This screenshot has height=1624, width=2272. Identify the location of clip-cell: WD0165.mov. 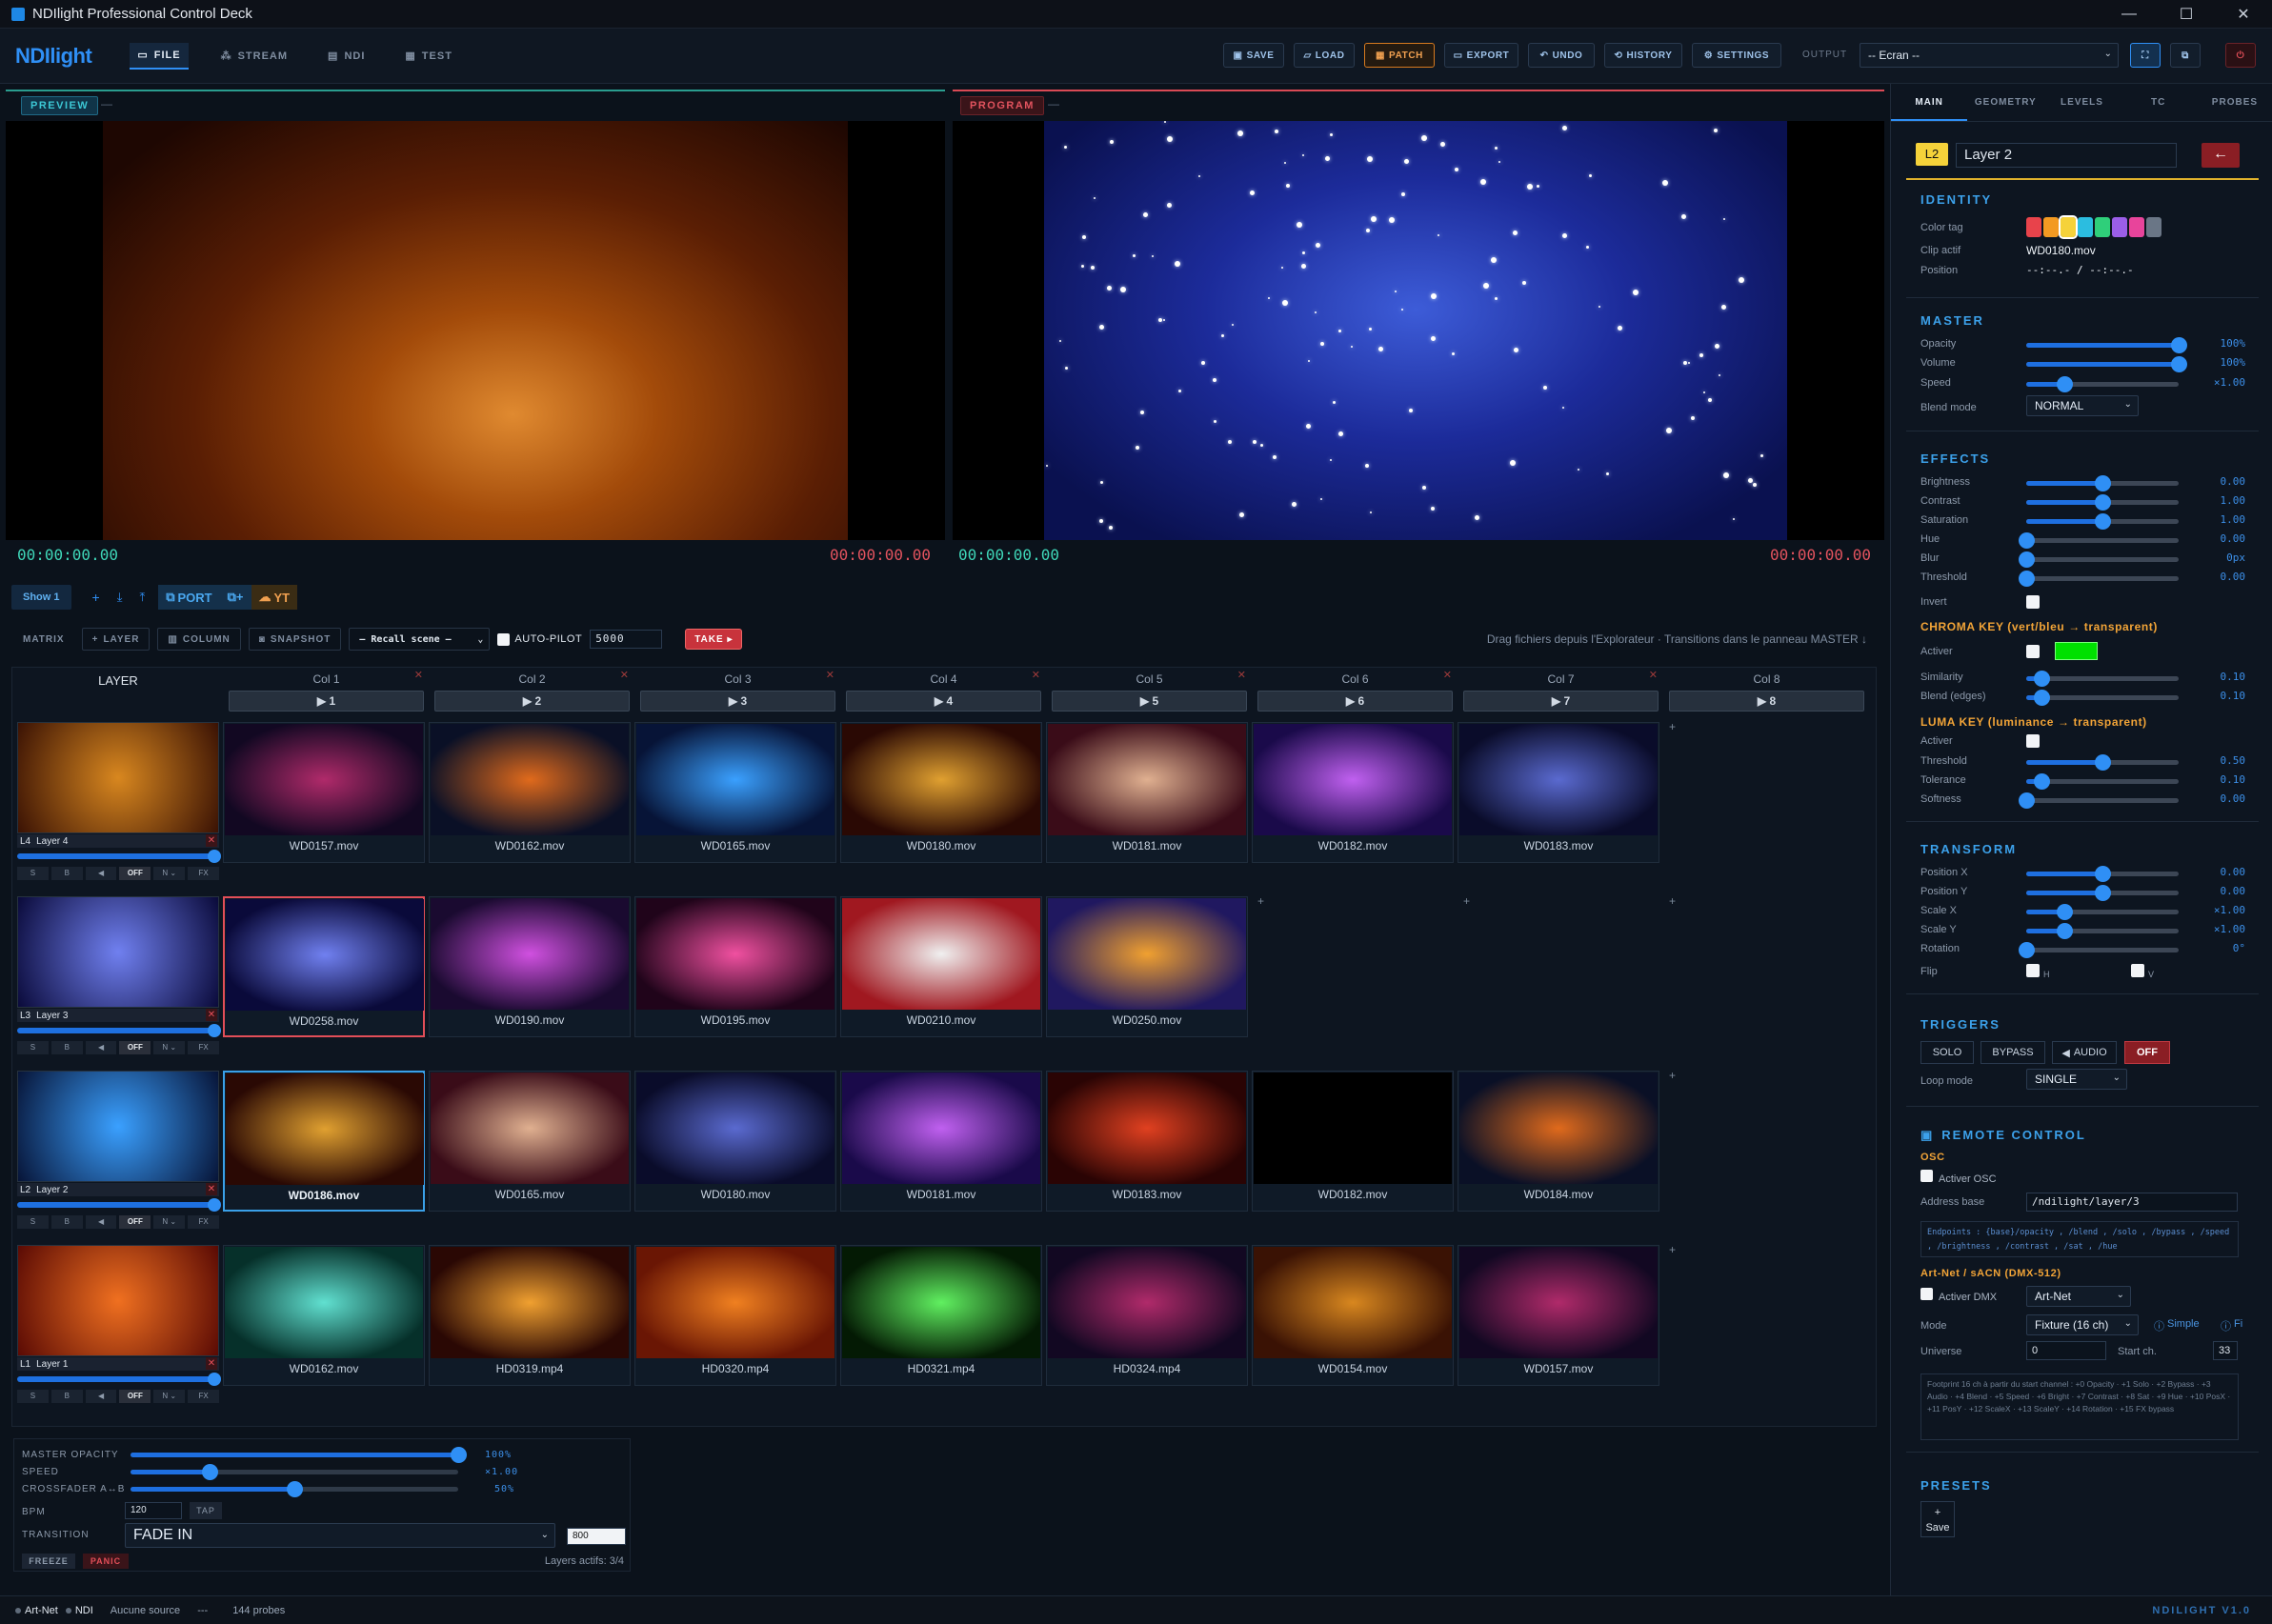
(735, 792).